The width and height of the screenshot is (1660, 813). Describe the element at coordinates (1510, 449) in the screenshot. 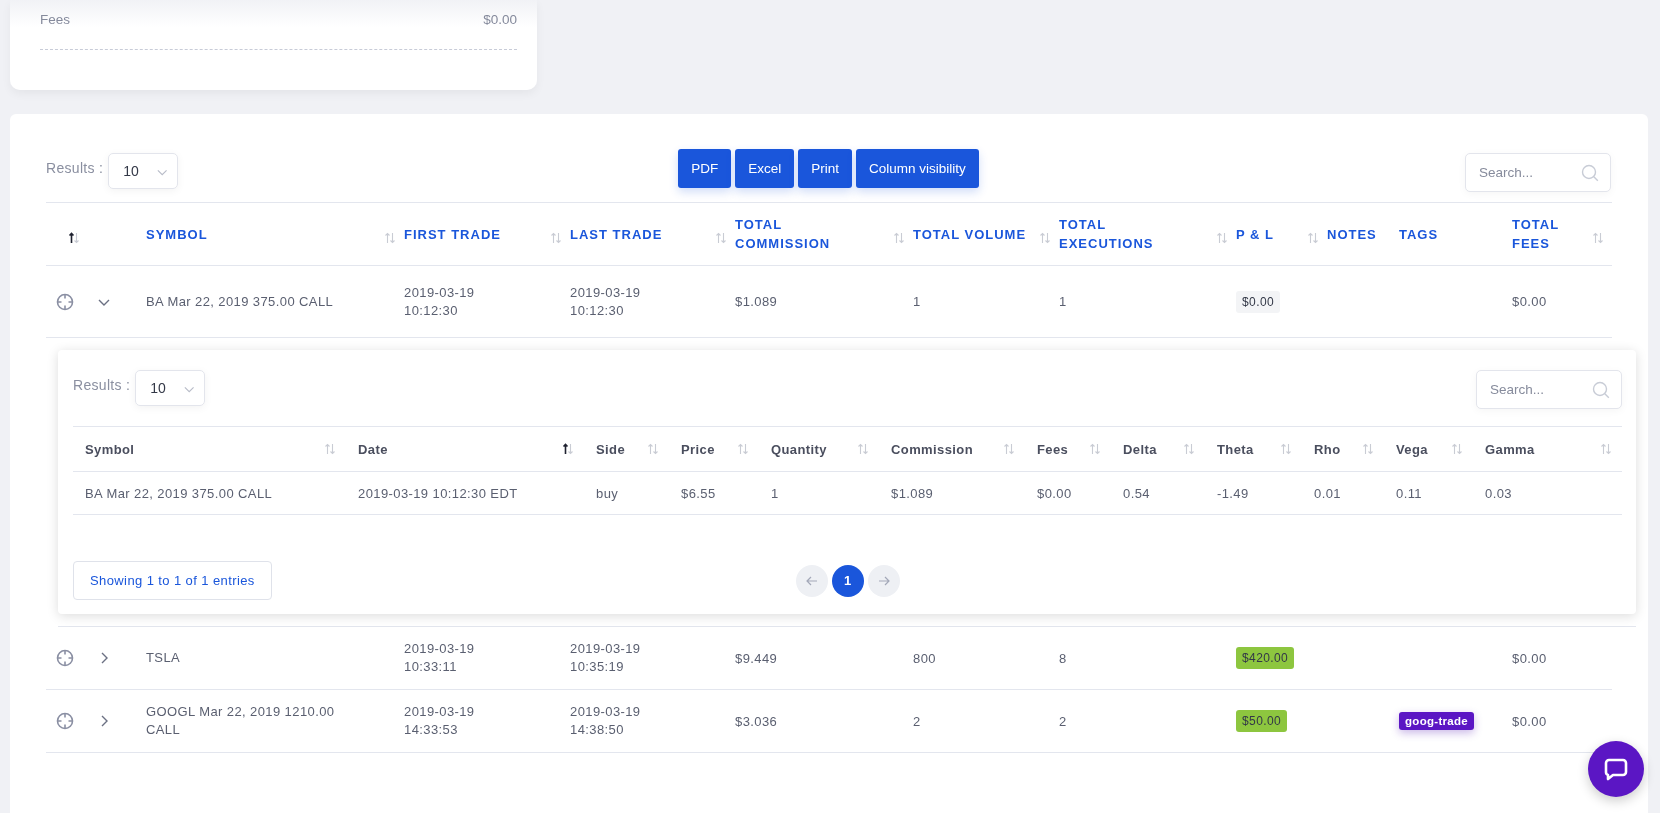

I see `column-header: Gamma` at that location.